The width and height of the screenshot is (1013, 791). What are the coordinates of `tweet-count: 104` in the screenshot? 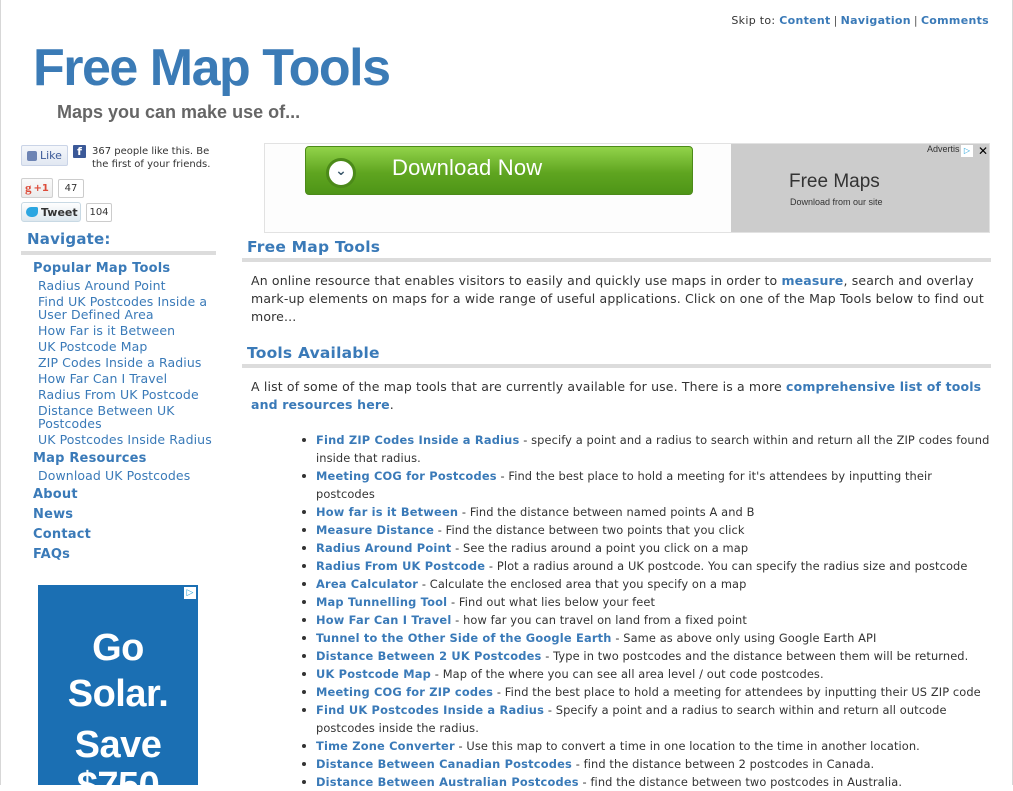 It's located at (99, 212).